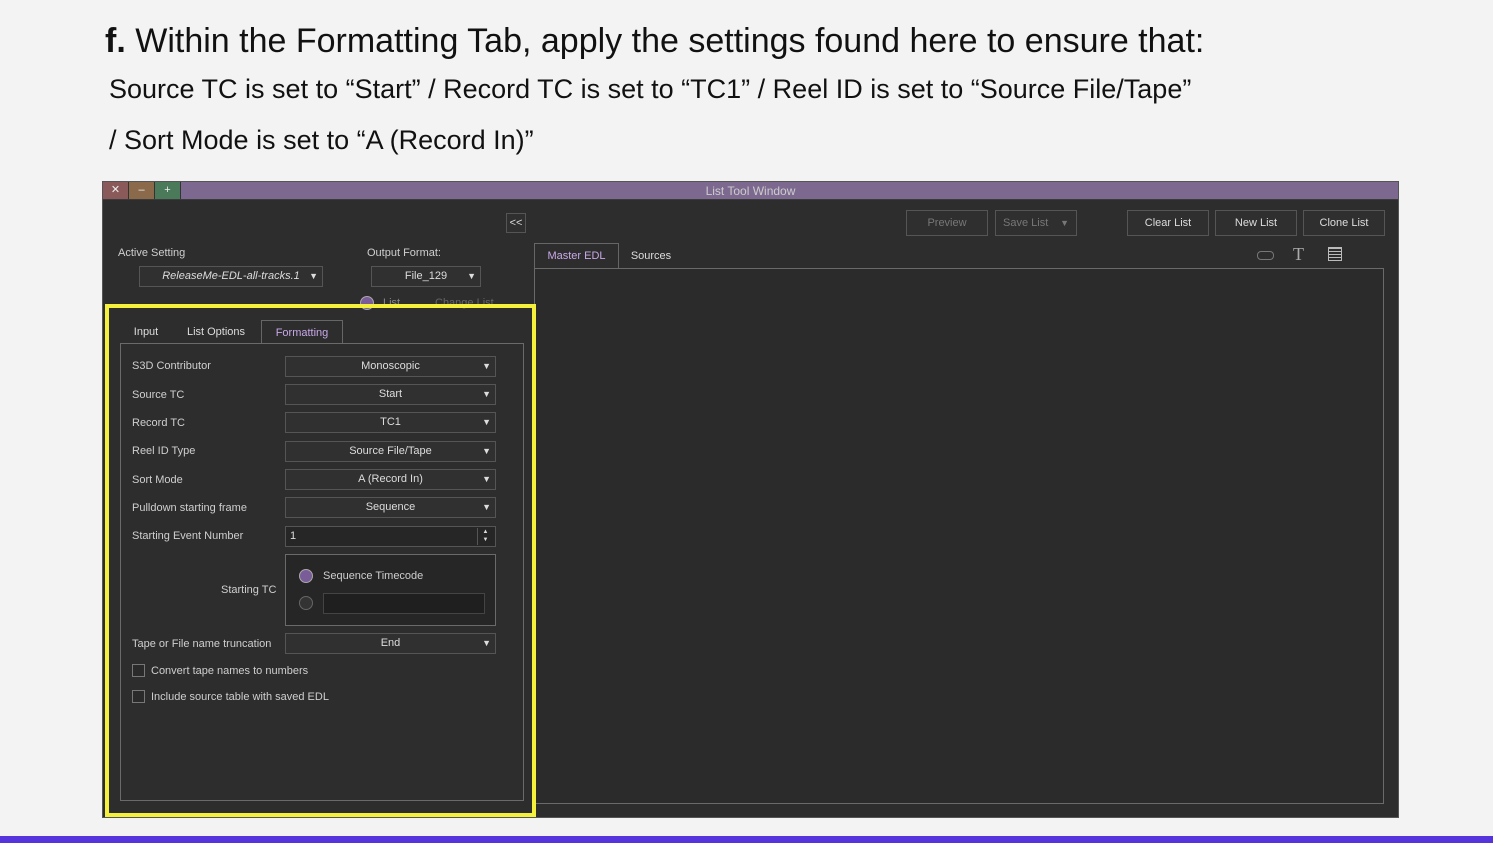 This screenshot has width=1493, height=843. Describe the element at coordinates (1344, 223) in the screenshot. I see `clone-list-button: Clone List` at that location.